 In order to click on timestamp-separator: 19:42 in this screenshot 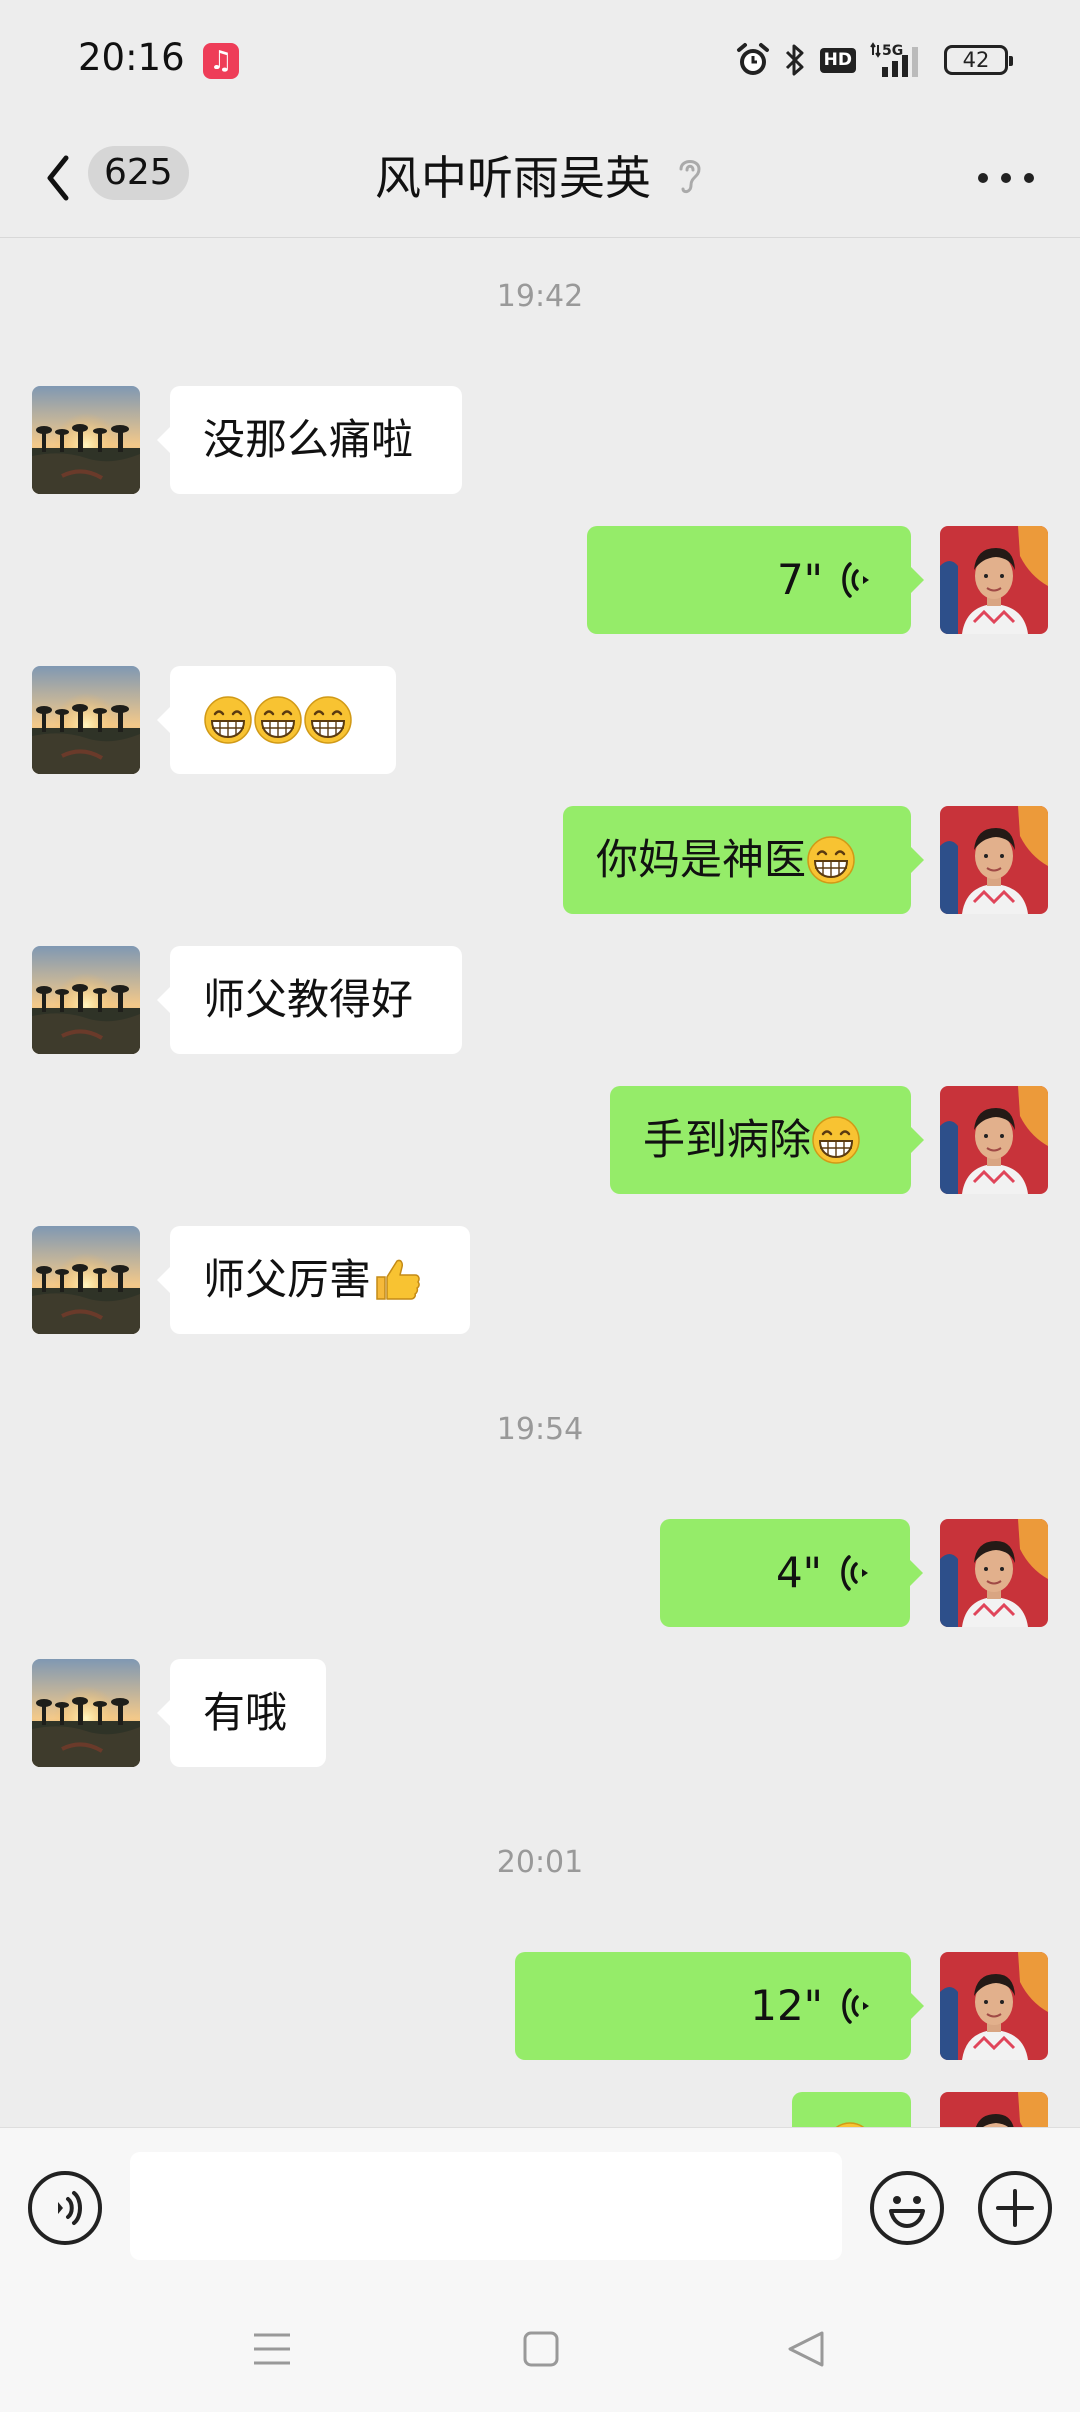, I will do `click(540, 296)`.